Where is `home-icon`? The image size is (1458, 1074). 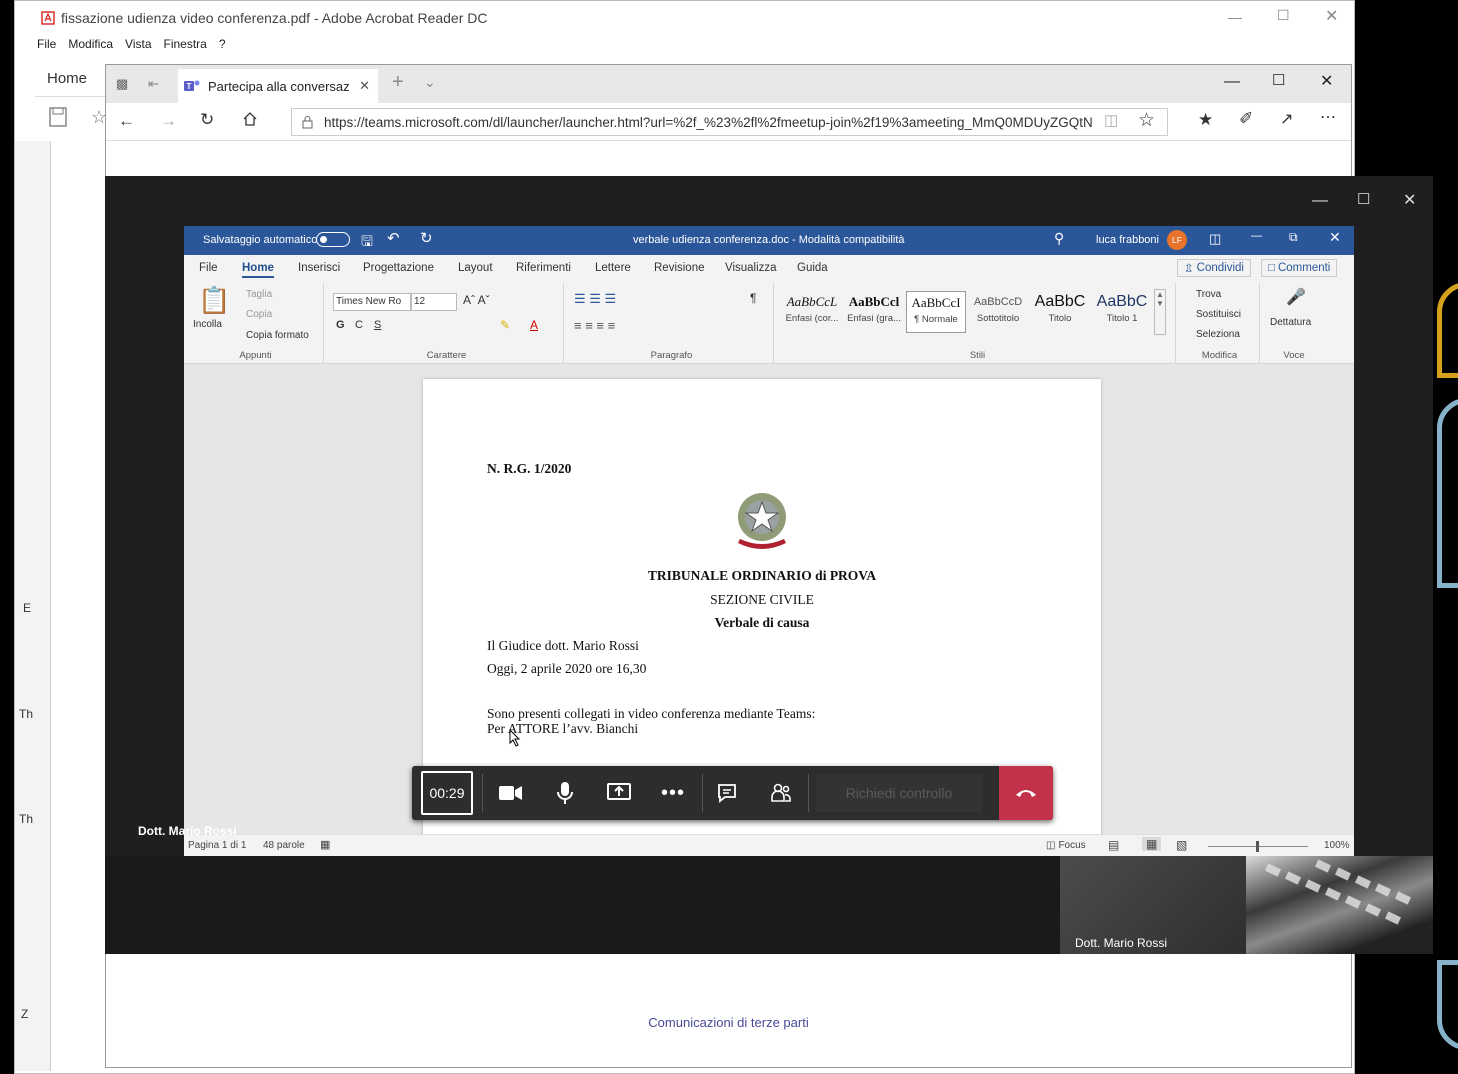
home-icon is located at coordinates (250, 119).